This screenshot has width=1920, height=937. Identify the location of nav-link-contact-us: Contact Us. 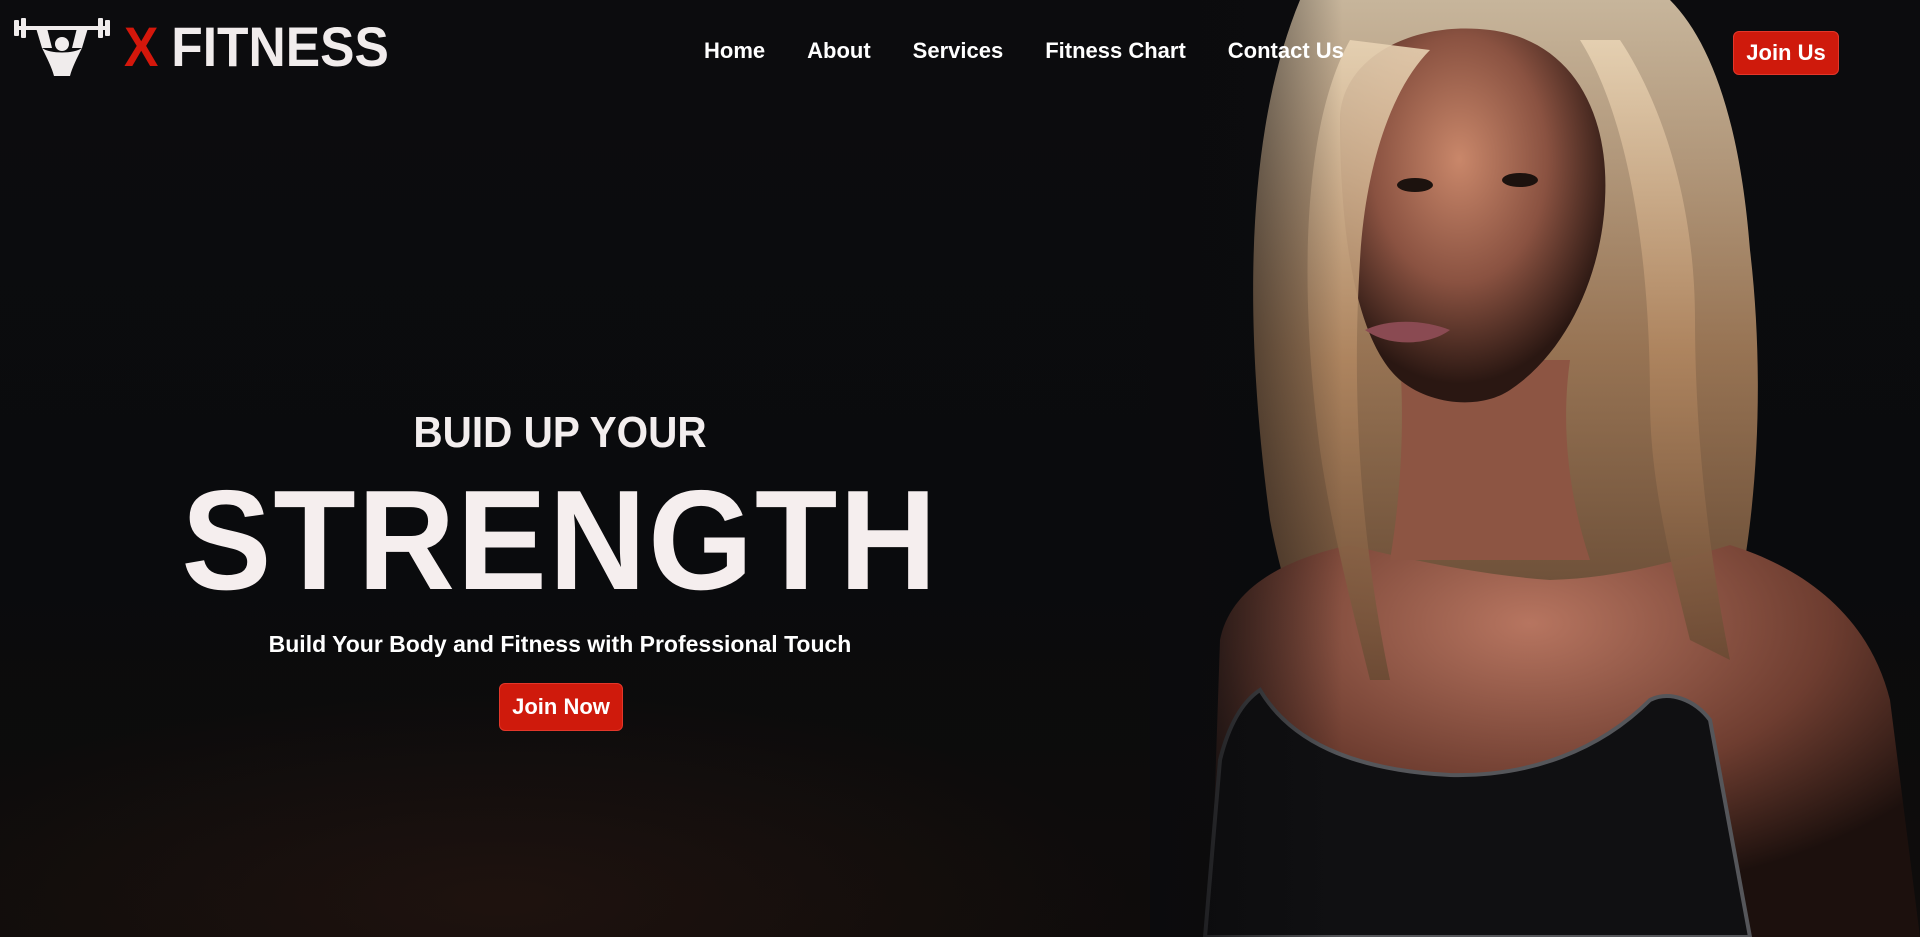
(1286, 51).